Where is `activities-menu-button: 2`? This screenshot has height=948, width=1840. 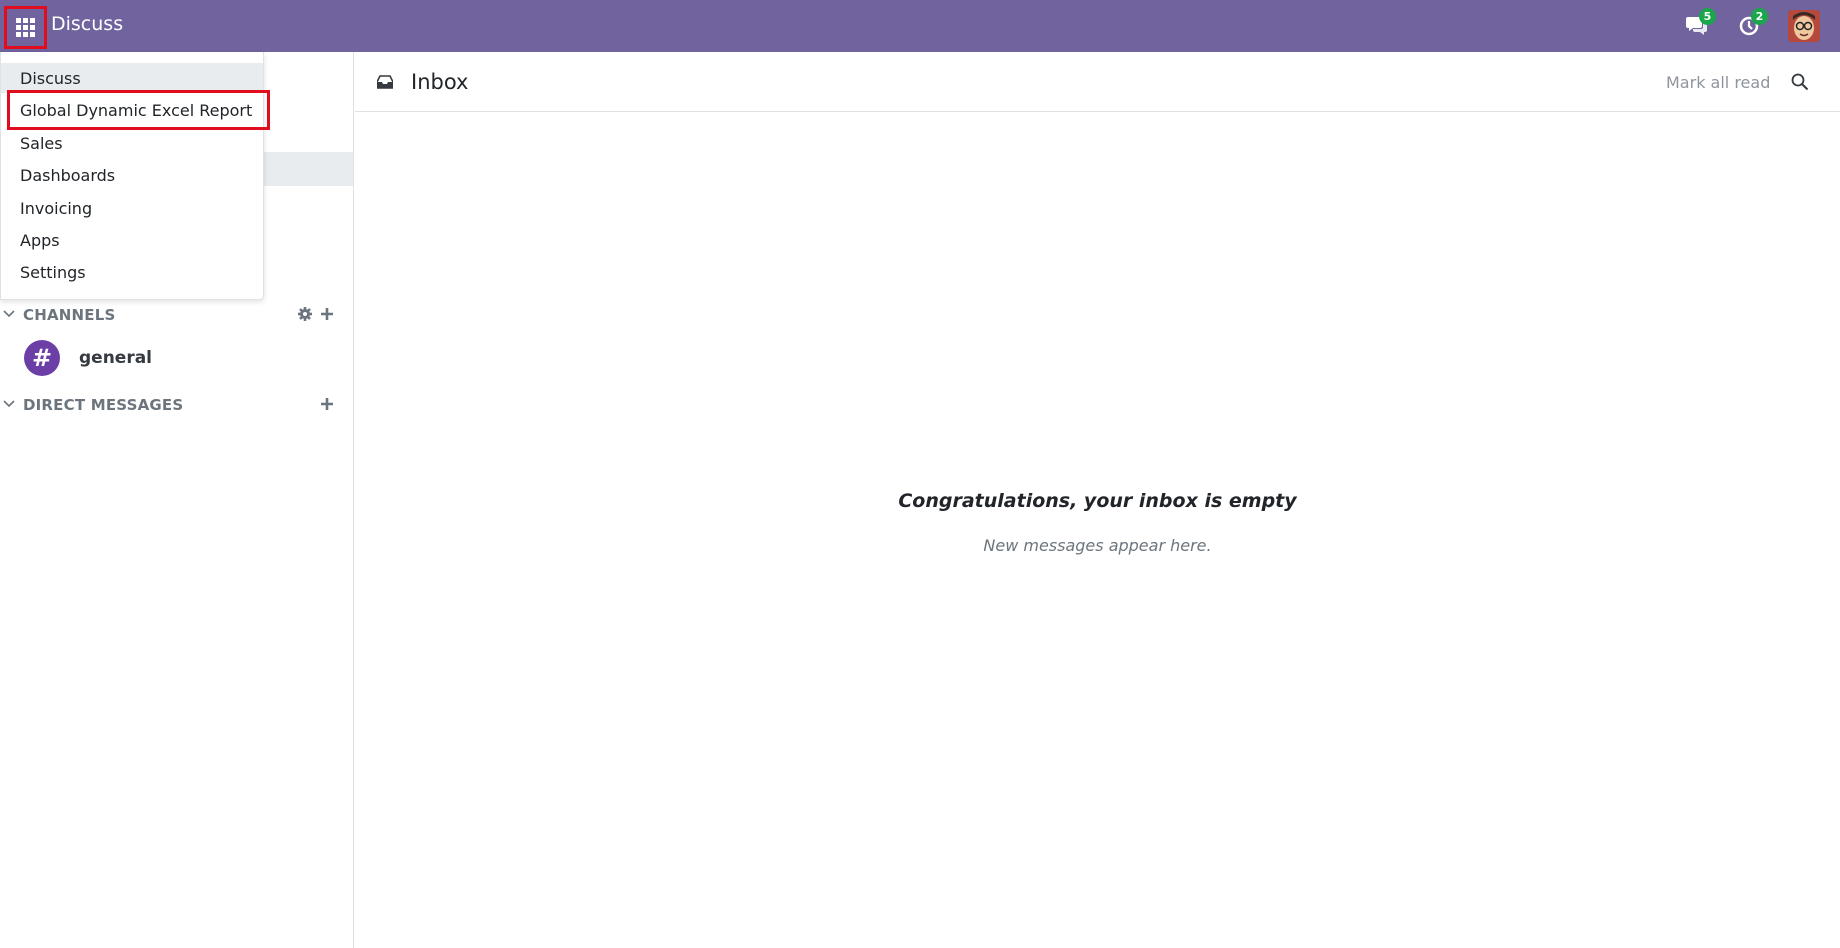 activities-menu-button: 2 is located at coordinates (1751, 24).